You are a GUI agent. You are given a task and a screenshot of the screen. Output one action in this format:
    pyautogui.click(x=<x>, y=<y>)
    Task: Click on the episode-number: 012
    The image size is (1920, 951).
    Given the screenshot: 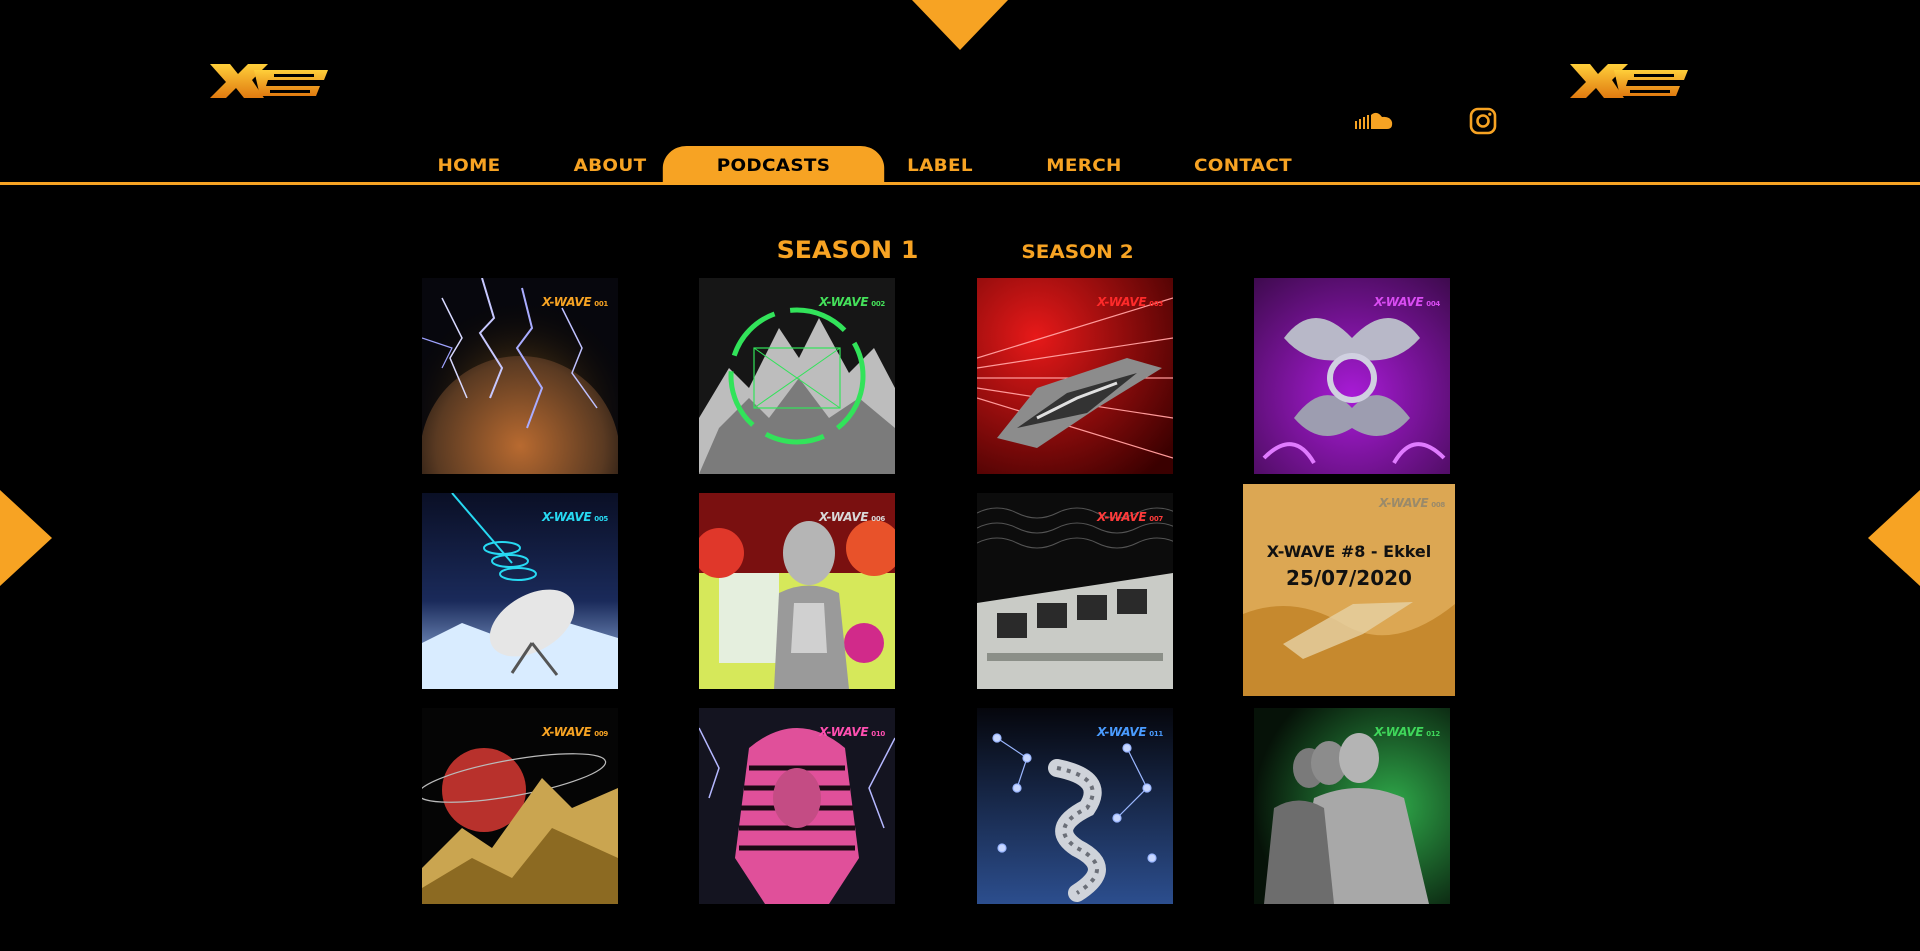 What is the action you would take?
    pyautogui.click(x=1433, y=734)
    